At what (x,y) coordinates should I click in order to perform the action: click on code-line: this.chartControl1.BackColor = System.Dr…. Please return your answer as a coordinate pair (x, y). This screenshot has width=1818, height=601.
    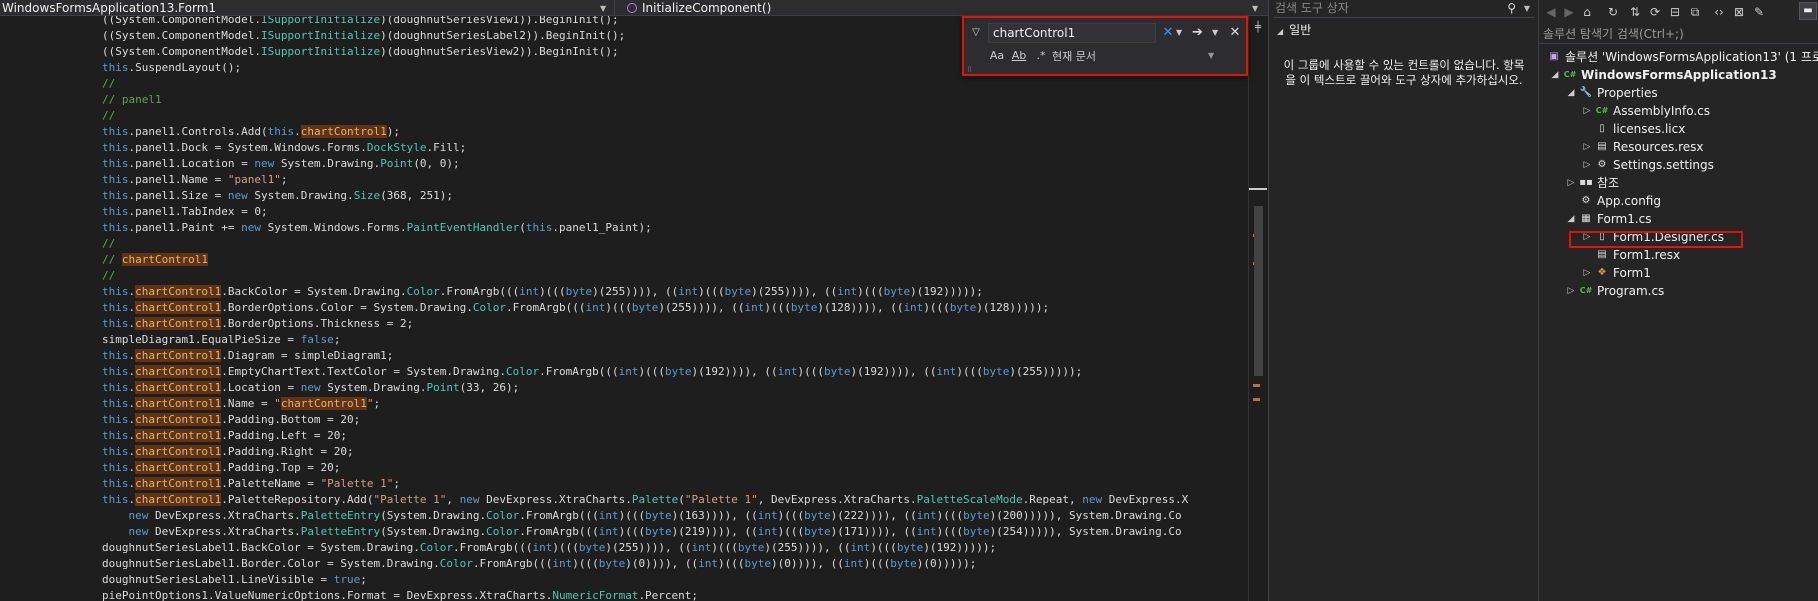
    Looking at the image, I should click on (542, 292).